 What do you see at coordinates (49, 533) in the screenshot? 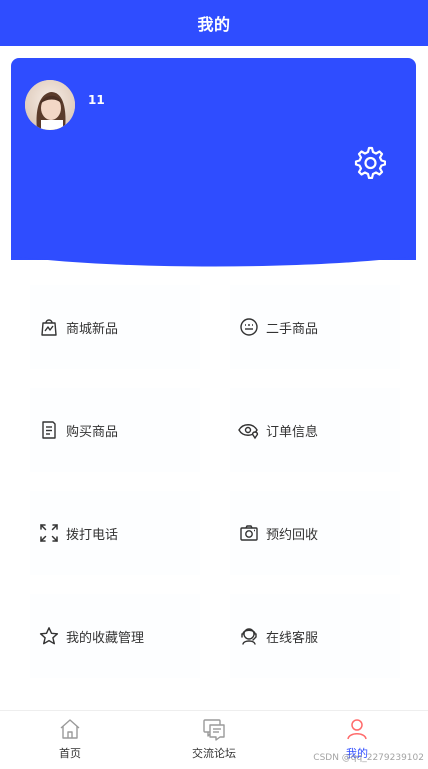
I see `fullscreen-icon` at bounding box center [49, 533].